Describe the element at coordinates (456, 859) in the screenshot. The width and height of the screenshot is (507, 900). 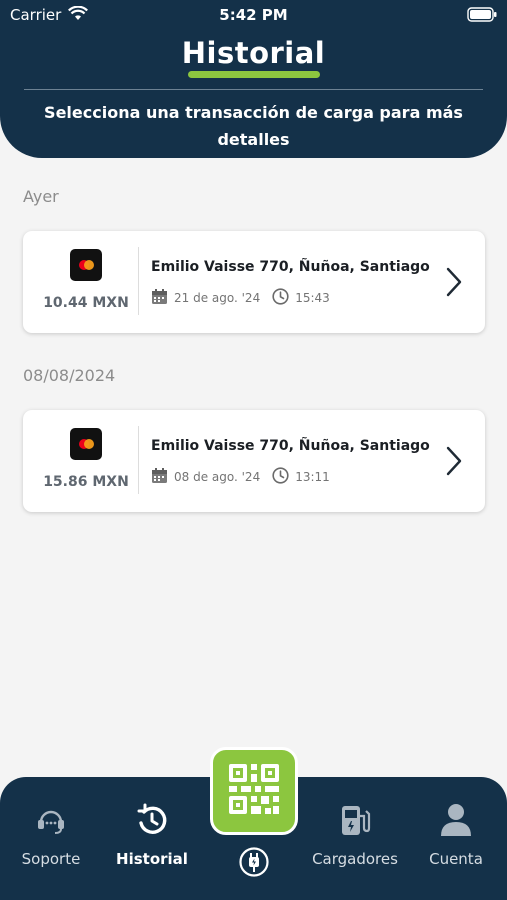
I see `tab-label: Cuenta` at that location.